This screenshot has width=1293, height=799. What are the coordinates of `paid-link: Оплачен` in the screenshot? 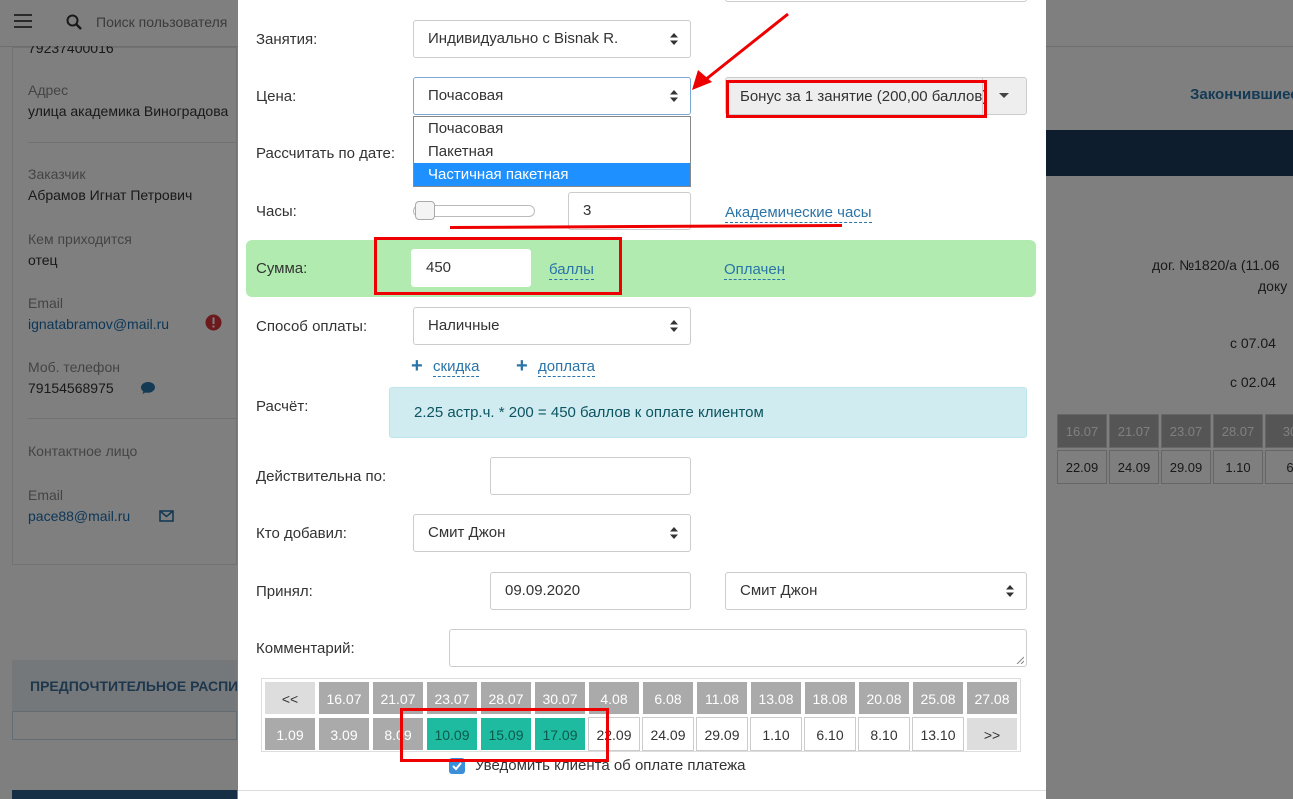 It's located at (754, 270).